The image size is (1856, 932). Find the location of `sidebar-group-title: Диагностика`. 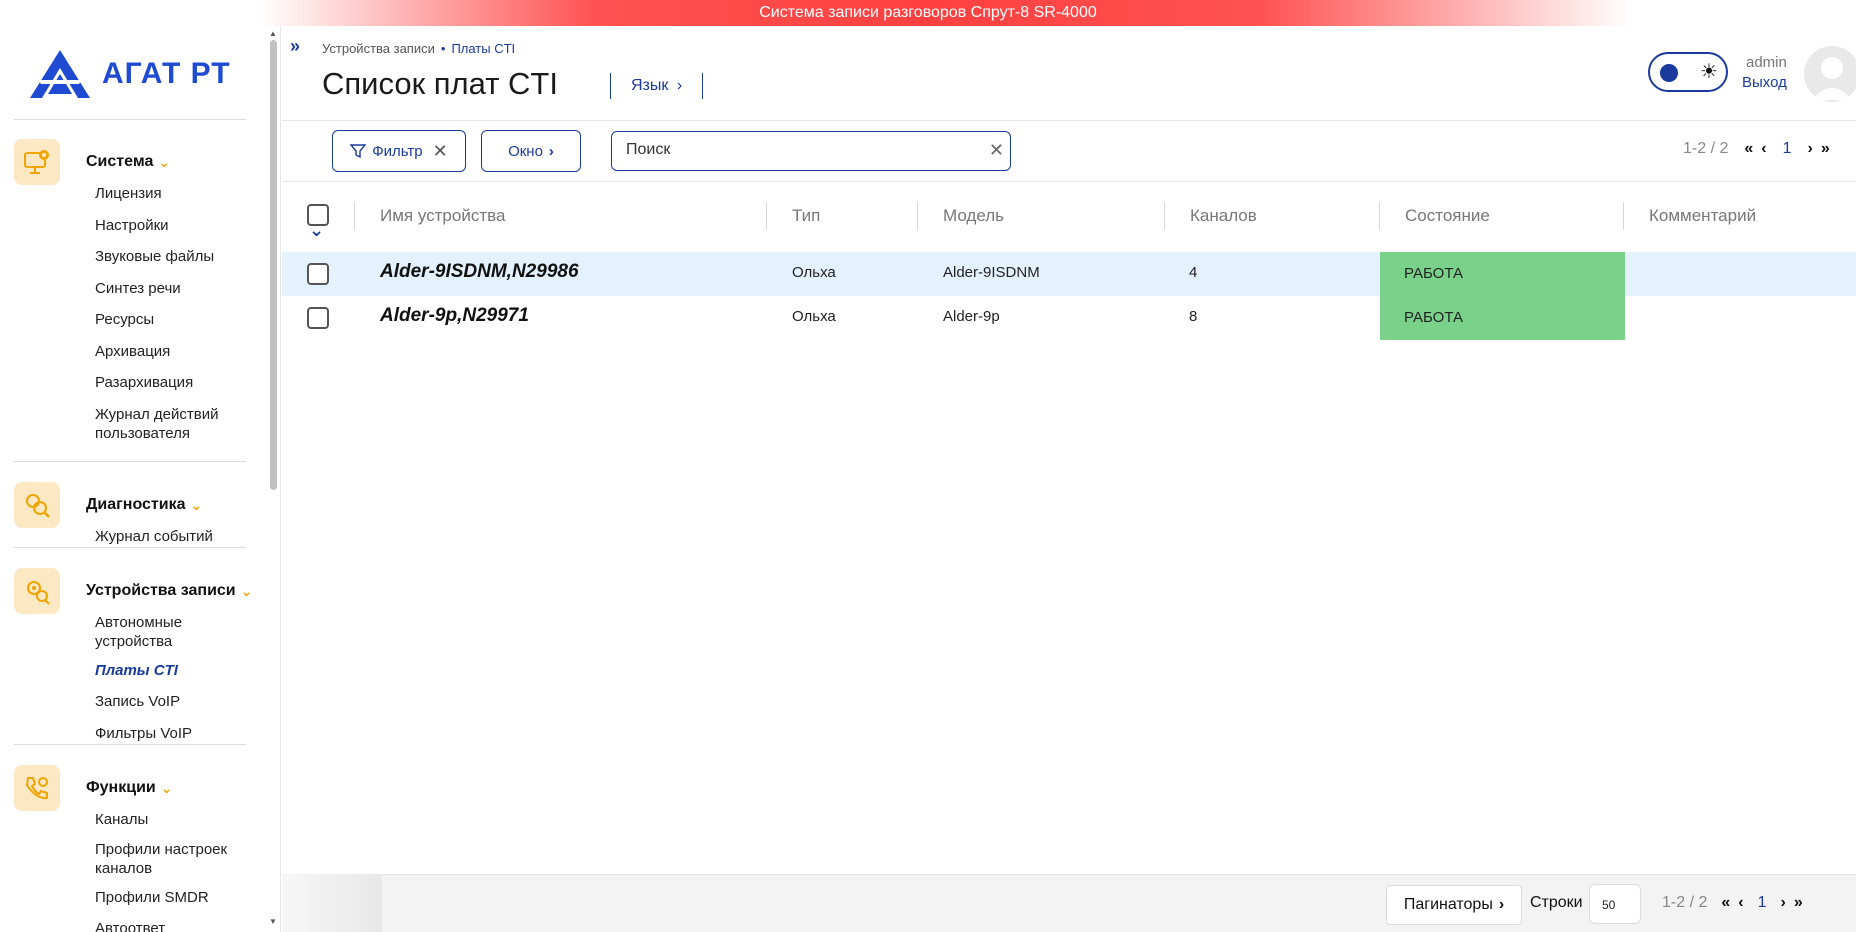

sidebar-group-title: Диагностика is located at coordinates (136, 504).